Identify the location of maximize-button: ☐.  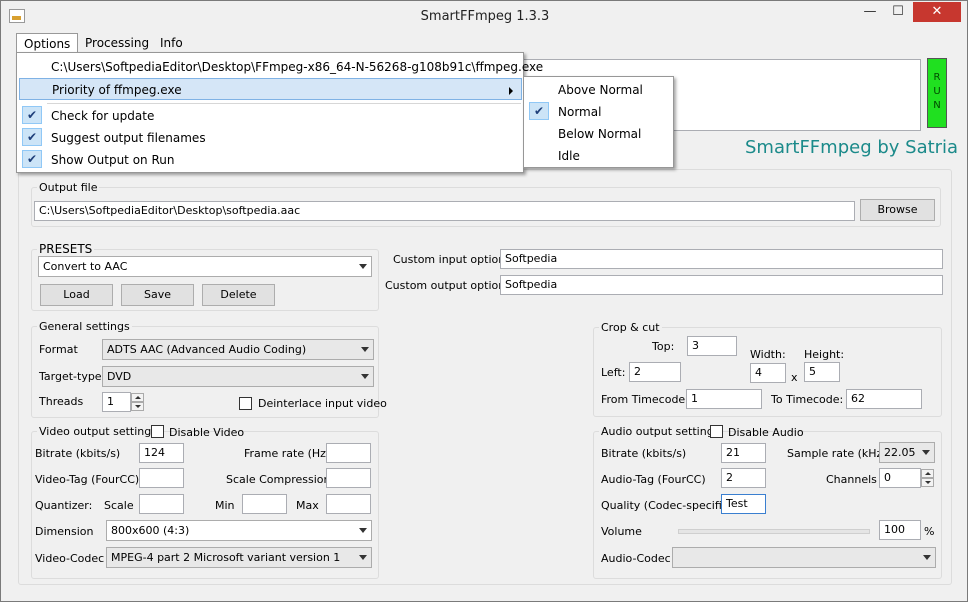
(898, 12).